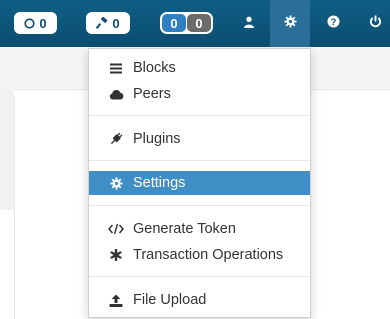  What do you see at coordinates (154, 68) in the screenshot?
I see `menu-item-label: Blocks` at bounding box center [154, 68].